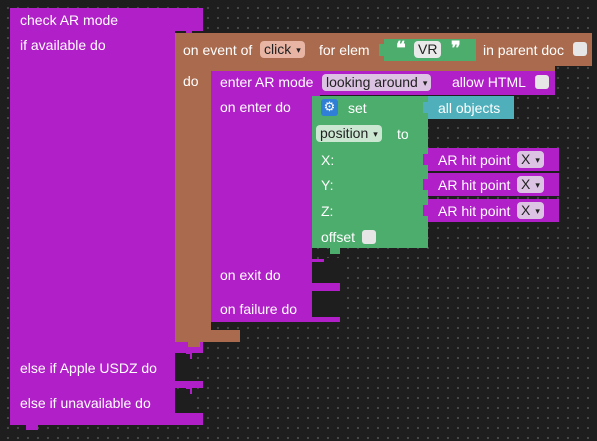 The image size is (597, 441). I want to click on gear-icon: ⚙, so click(329, 107).